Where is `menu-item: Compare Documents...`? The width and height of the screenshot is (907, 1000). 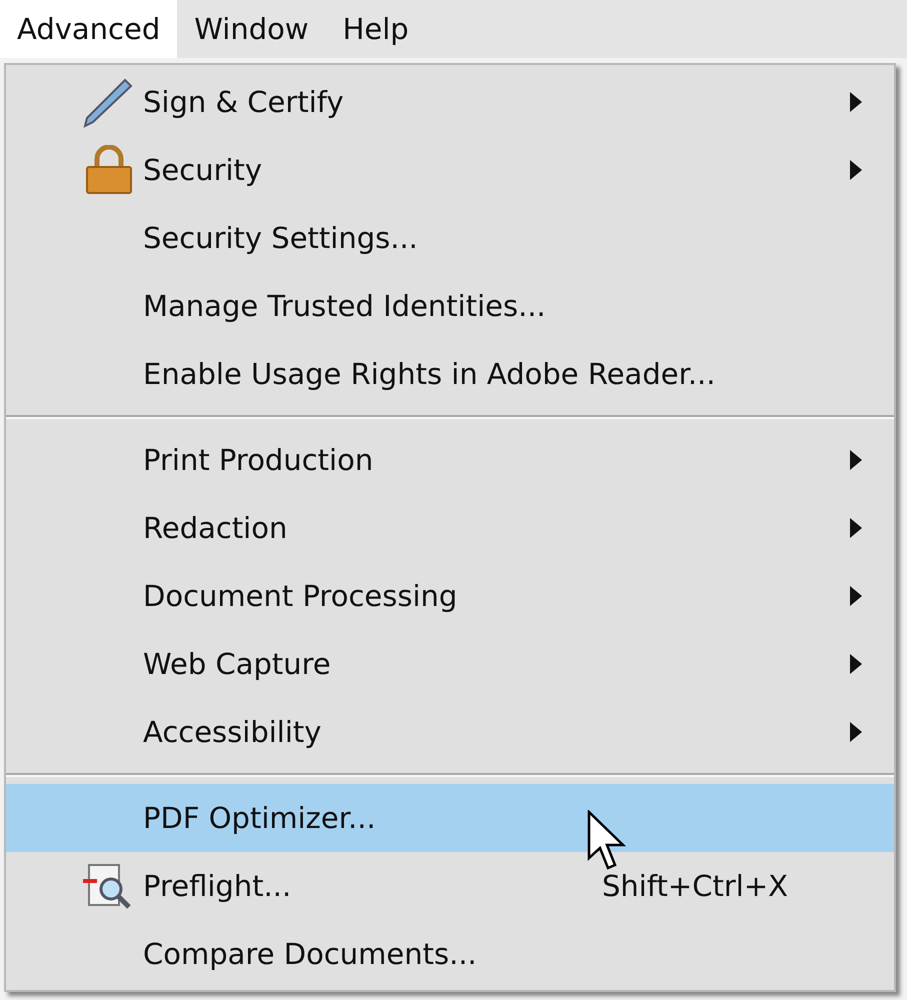 menu-item: Compare Documents... is located at coordinates (450, 954).